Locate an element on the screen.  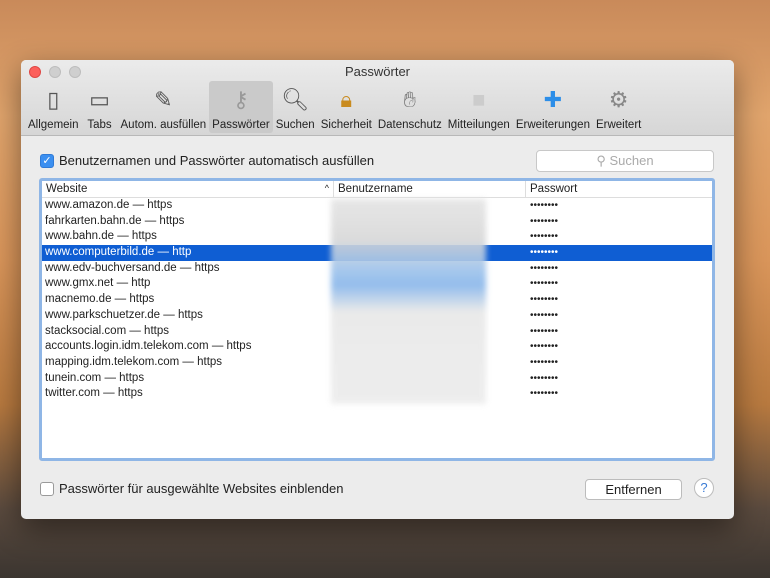
column-header-website: Website ^ is located at coordinates (188, 189).